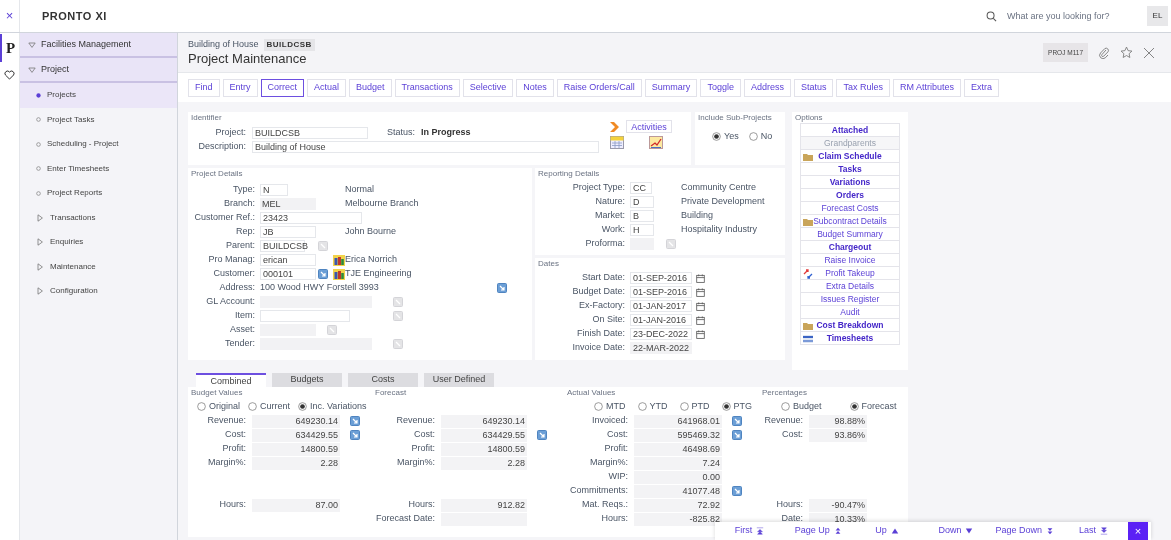  What do you see at coordinates (873, 406) in the screenshot?
I see `radio-option: Forecast` at bounding box center [873, 406].